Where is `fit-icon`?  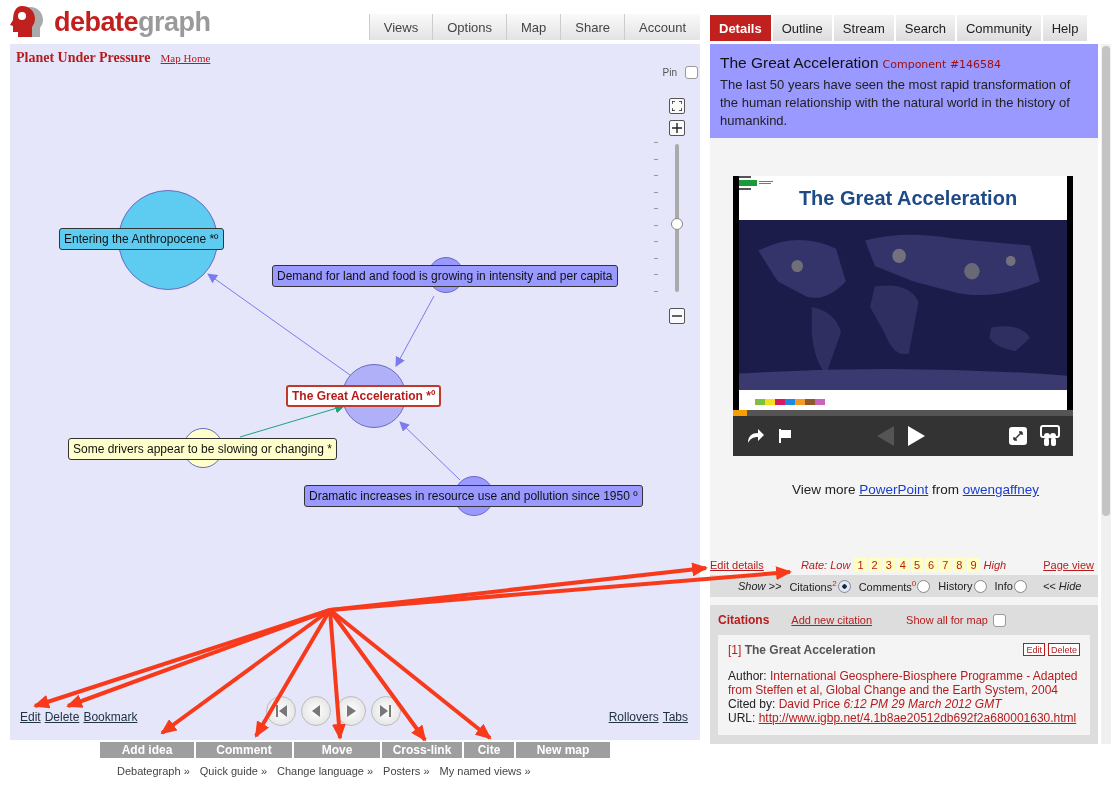 fit-icon is located at coordinates (677, 106).